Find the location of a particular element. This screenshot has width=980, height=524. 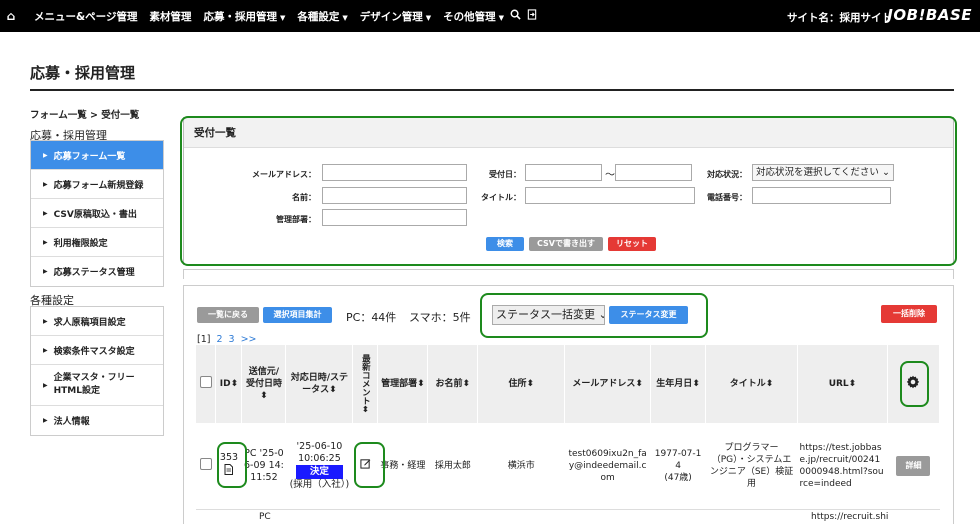

nav-menu-page: メニュー&ページ管理 is located at coordinates (85, 16).